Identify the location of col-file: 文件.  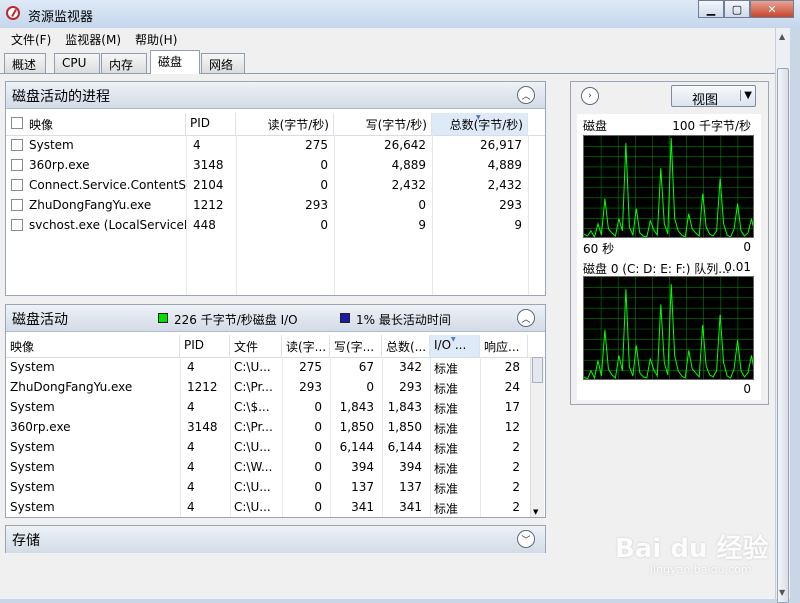
(256, 346).